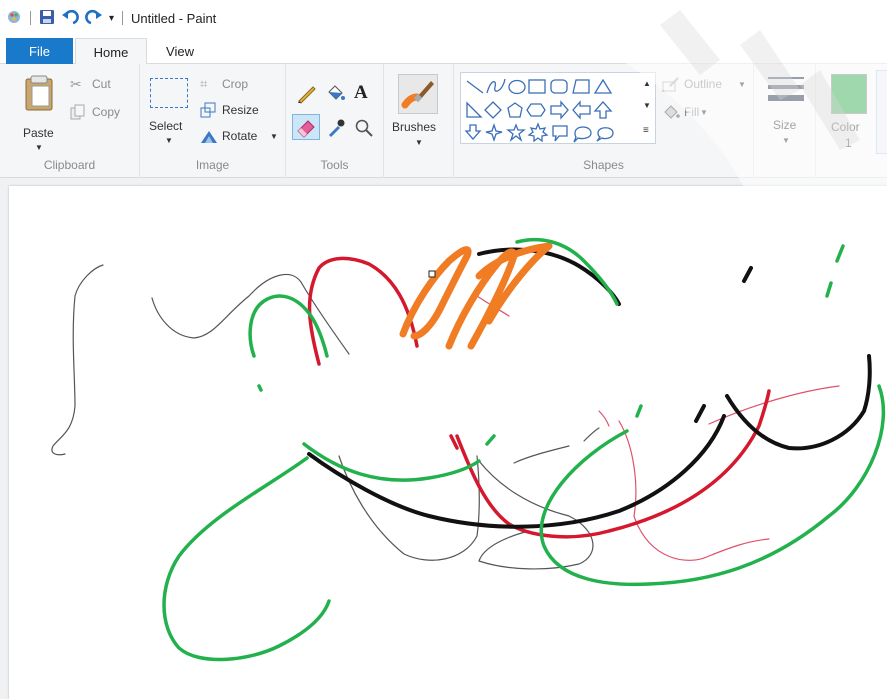 This screenshot has width=887, height=699. I want to click on shapes-gallery: ▲ ▼ ≡, so click(558, 108).